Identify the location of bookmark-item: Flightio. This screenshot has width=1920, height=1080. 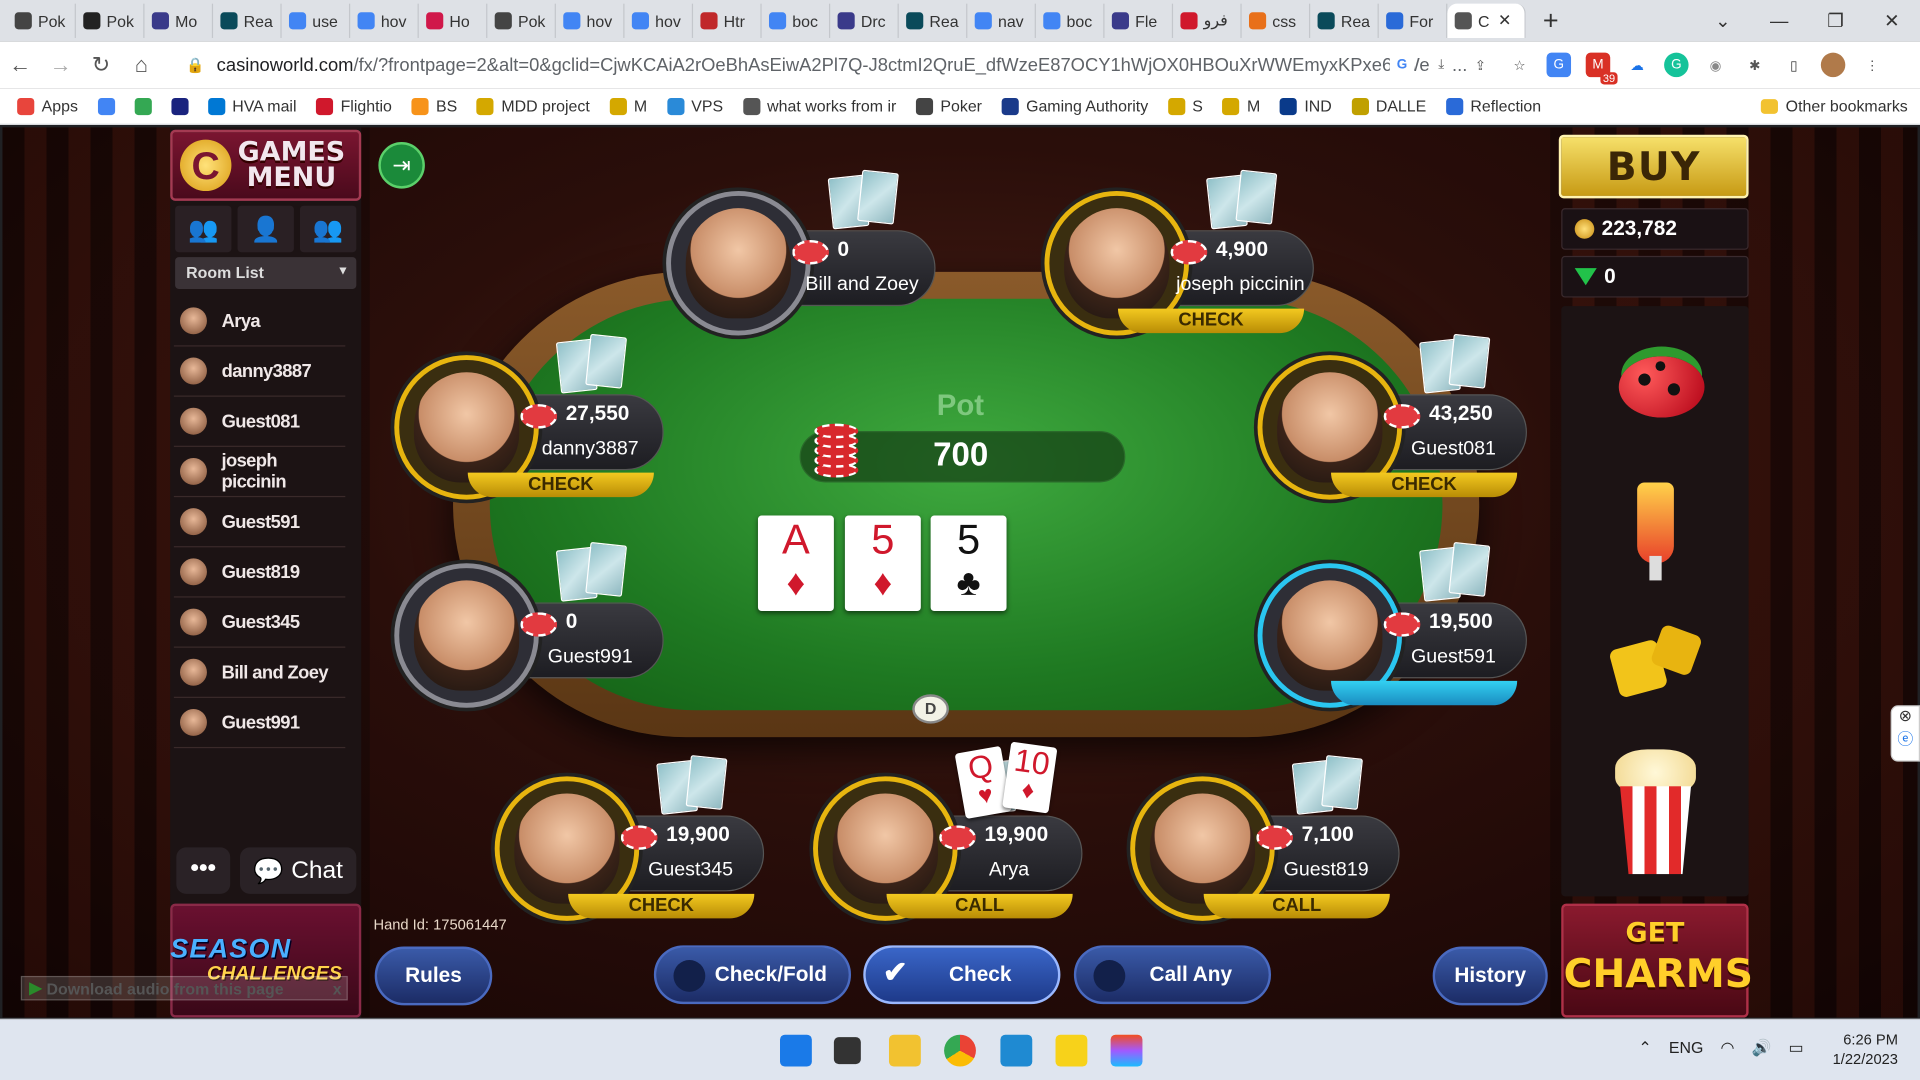
(354, 106).